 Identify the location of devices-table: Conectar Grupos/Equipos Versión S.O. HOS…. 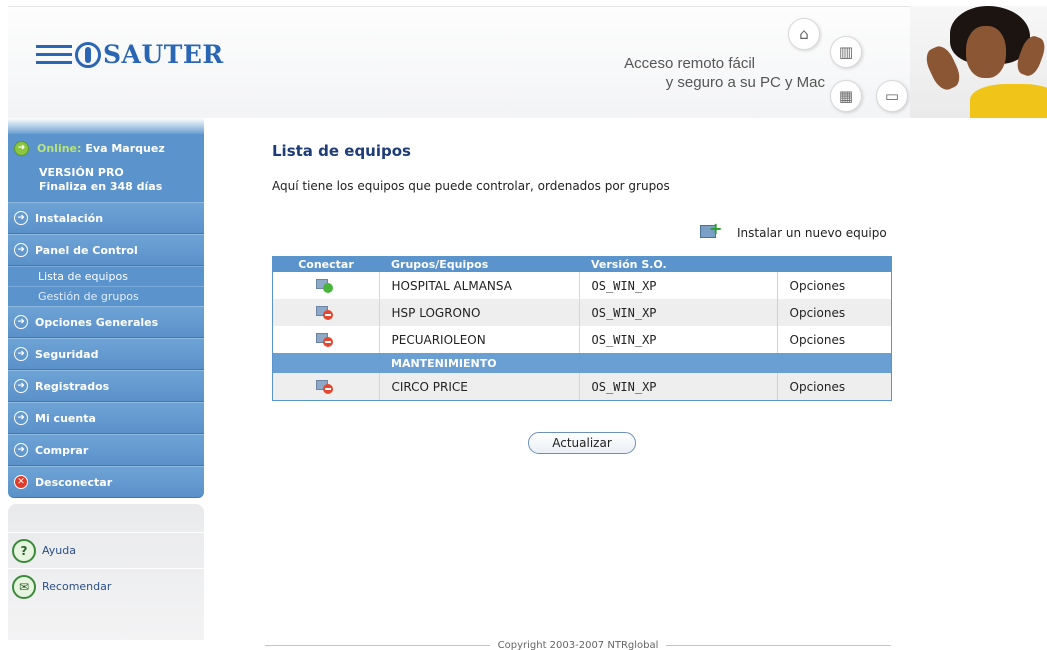
(582, 328).